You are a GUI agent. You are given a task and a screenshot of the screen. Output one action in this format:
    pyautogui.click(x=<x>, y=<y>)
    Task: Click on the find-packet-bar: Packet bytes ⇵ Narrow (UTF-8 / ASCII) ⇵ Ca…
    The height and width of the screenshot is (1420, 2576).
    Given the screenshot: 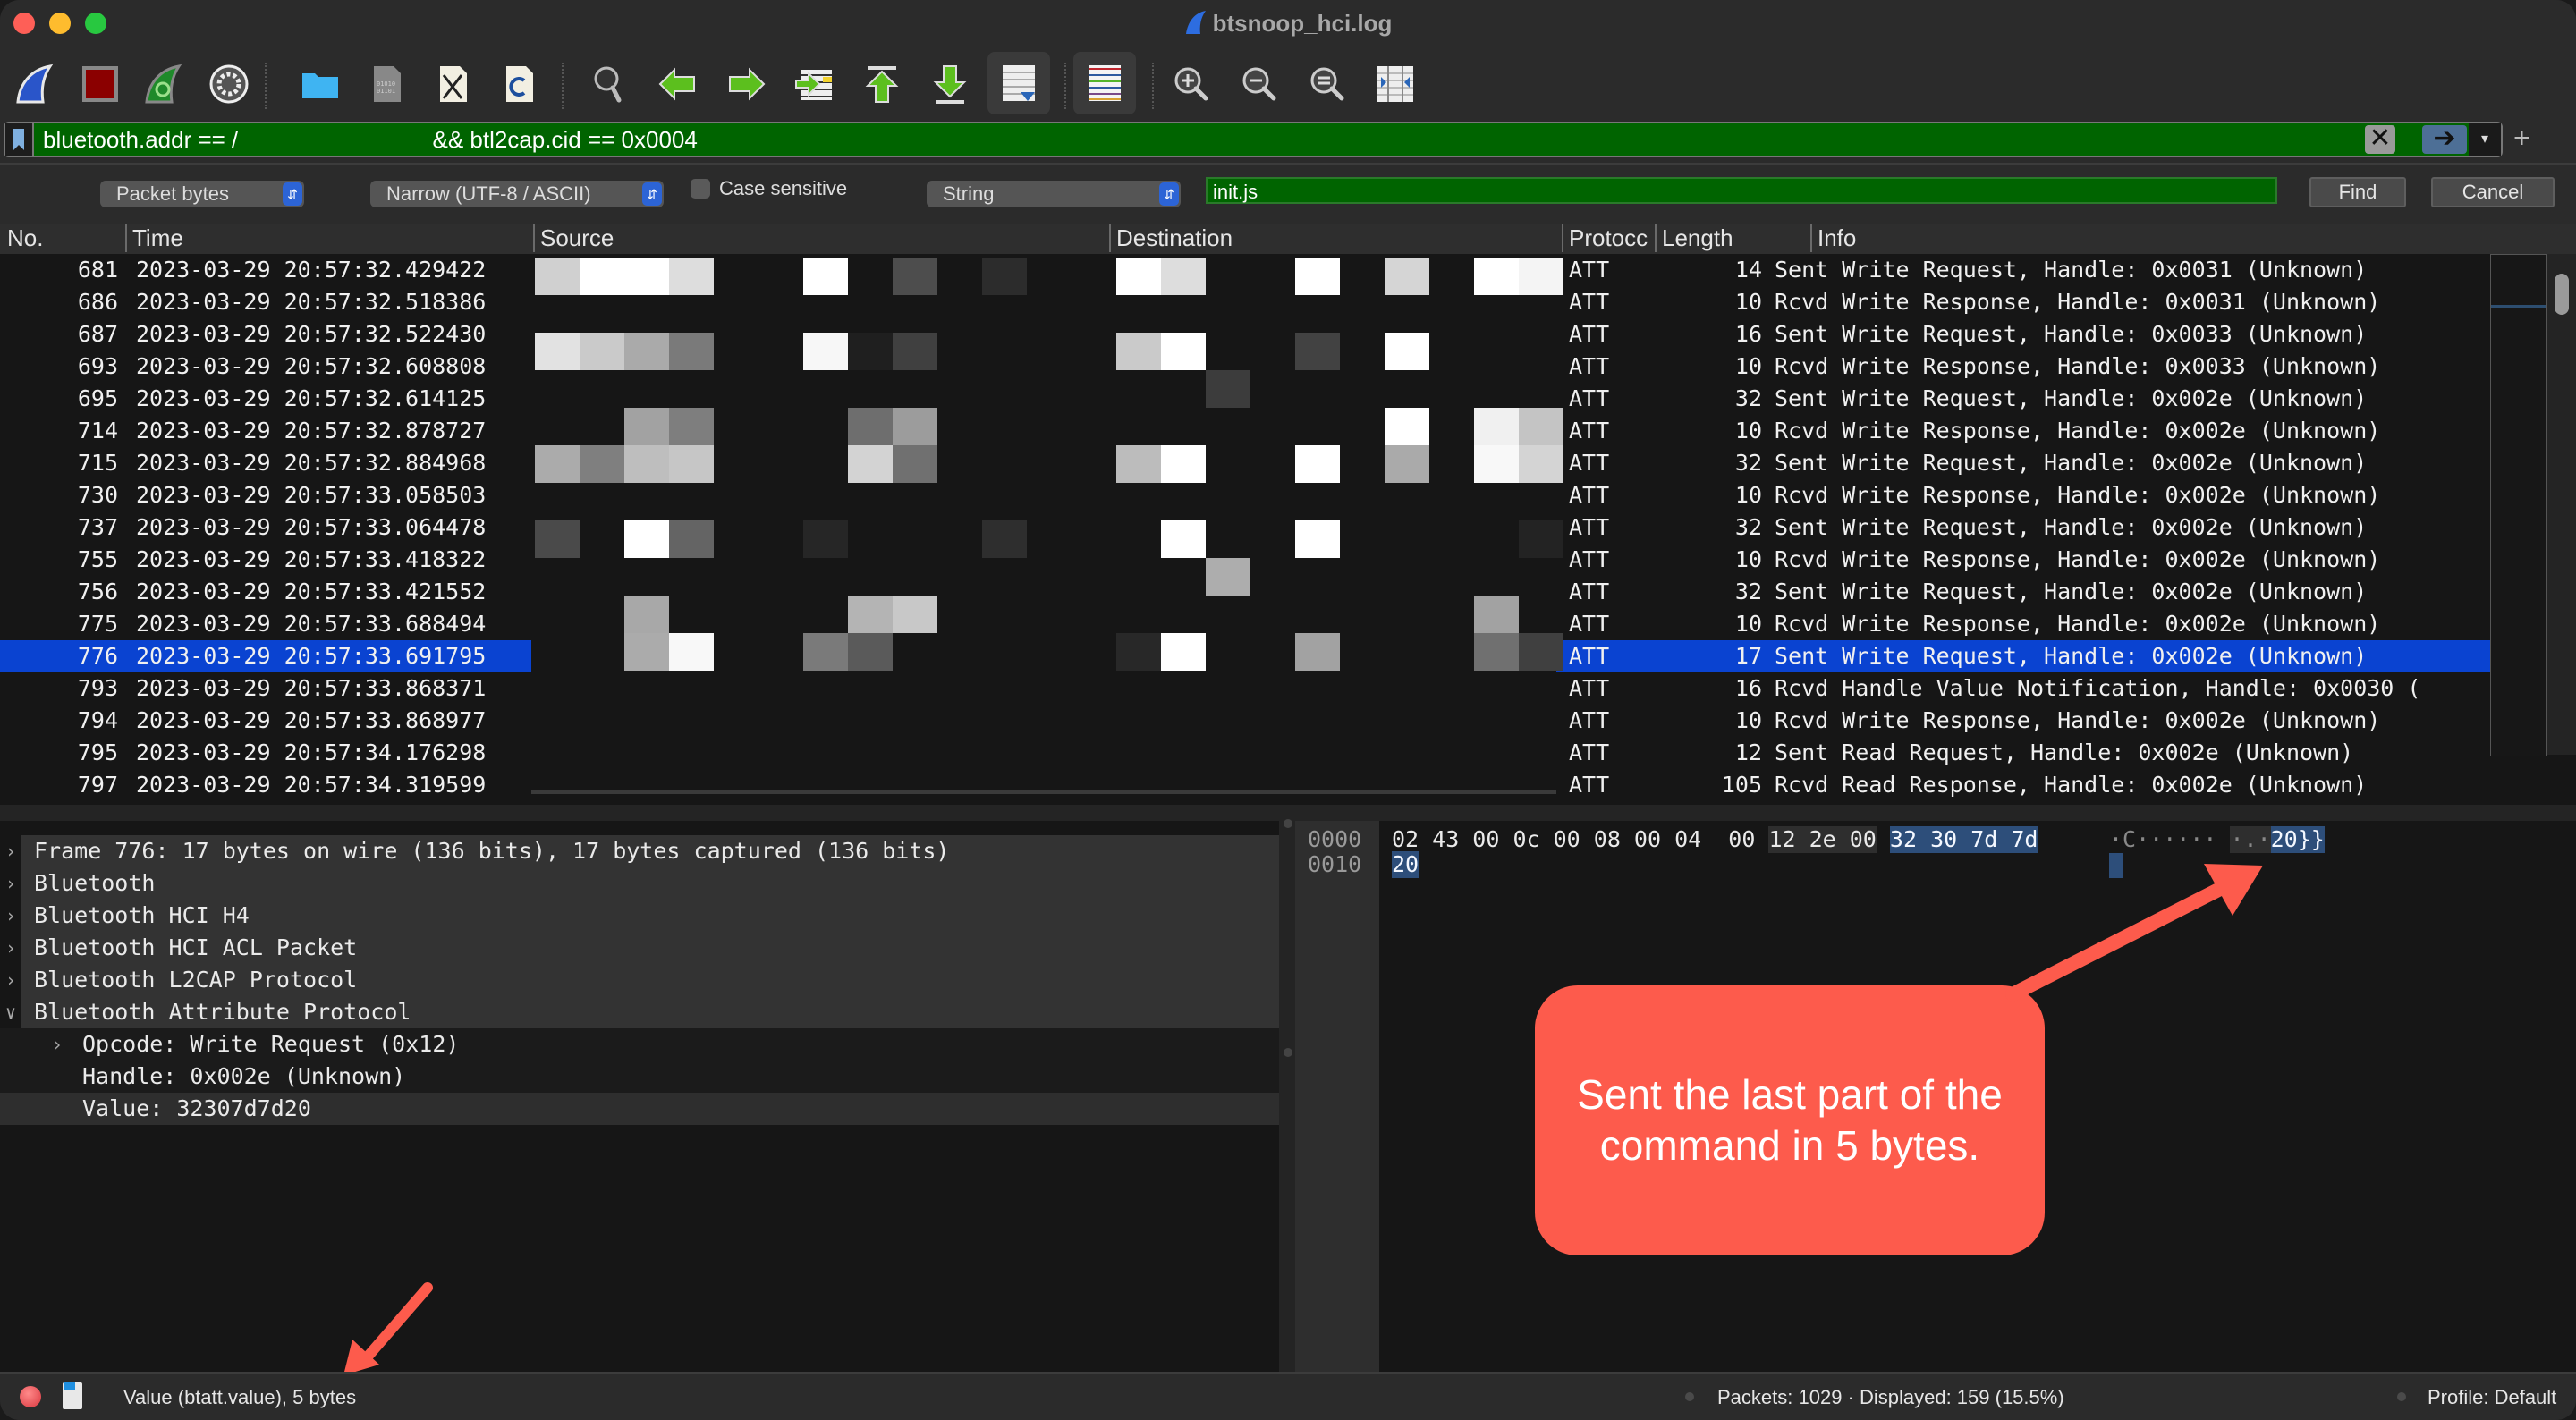 What is the action you would take?
    pyautogui.click(x=1288, y=194)
    